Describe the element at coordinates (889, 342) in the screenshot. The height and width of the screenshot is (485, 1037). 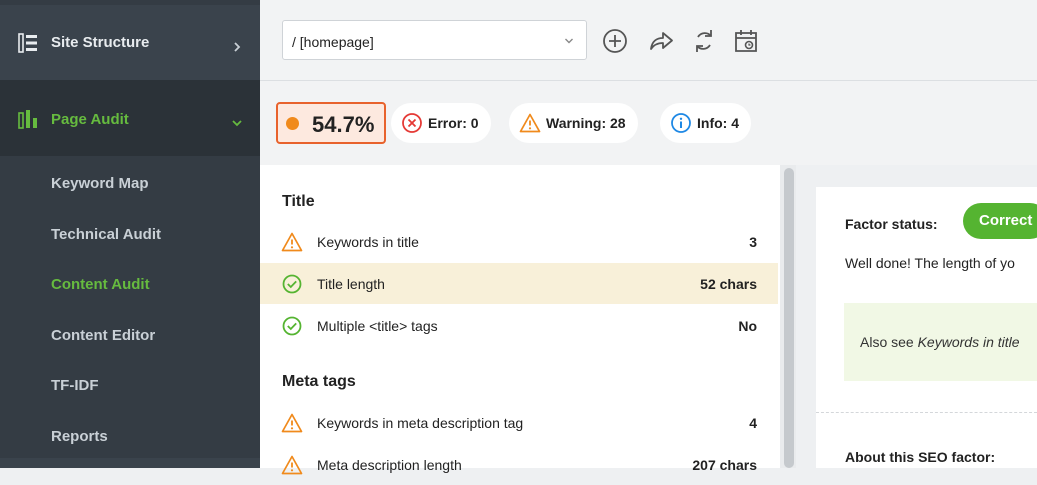
I see `see-also-prefix: Also see` at that location.